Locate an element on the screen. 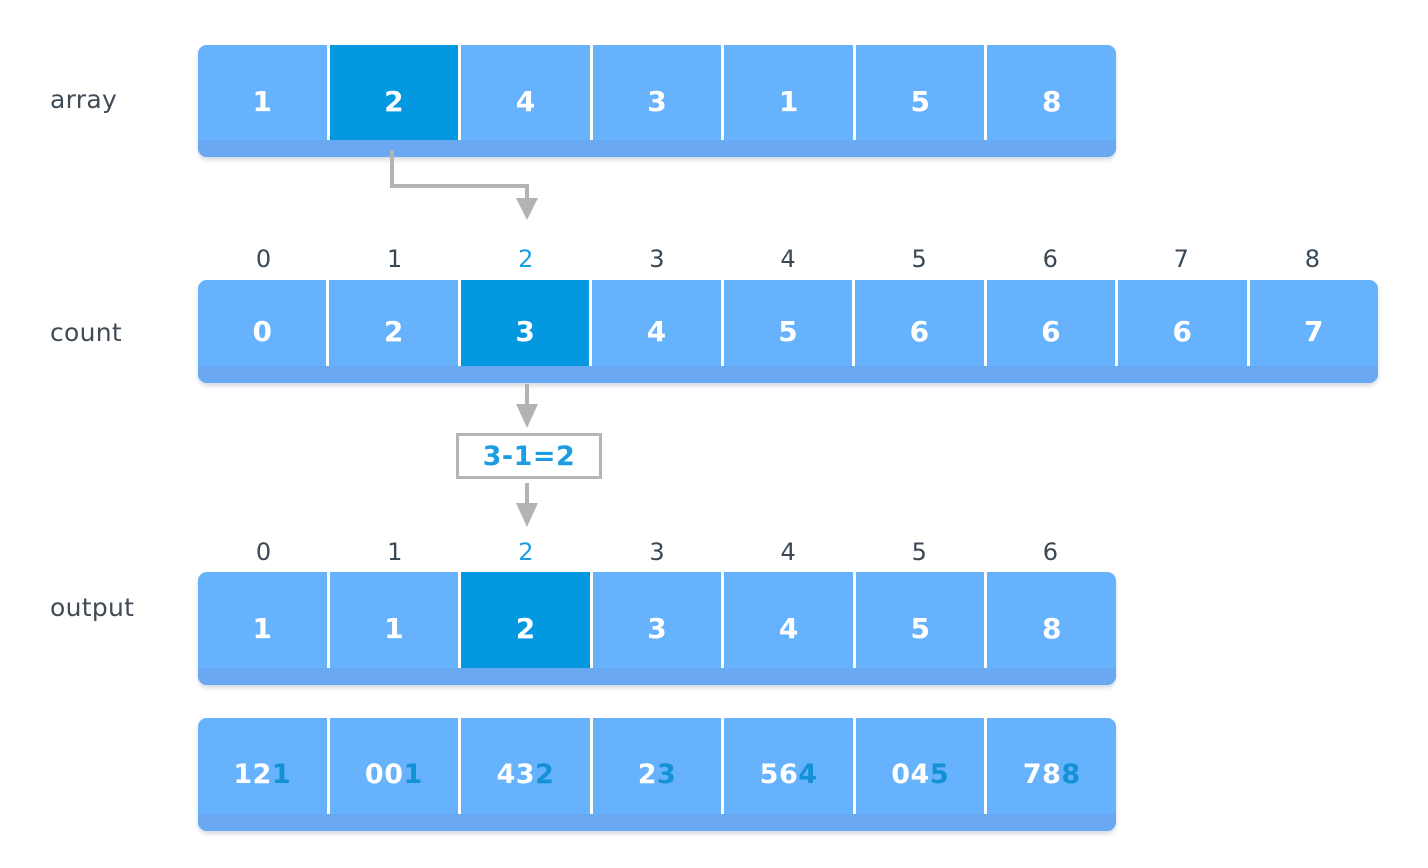 Image resolution: width=1428 pixels, height=868 pixels. count-tick: 4 is located at coordinates (788, 259).